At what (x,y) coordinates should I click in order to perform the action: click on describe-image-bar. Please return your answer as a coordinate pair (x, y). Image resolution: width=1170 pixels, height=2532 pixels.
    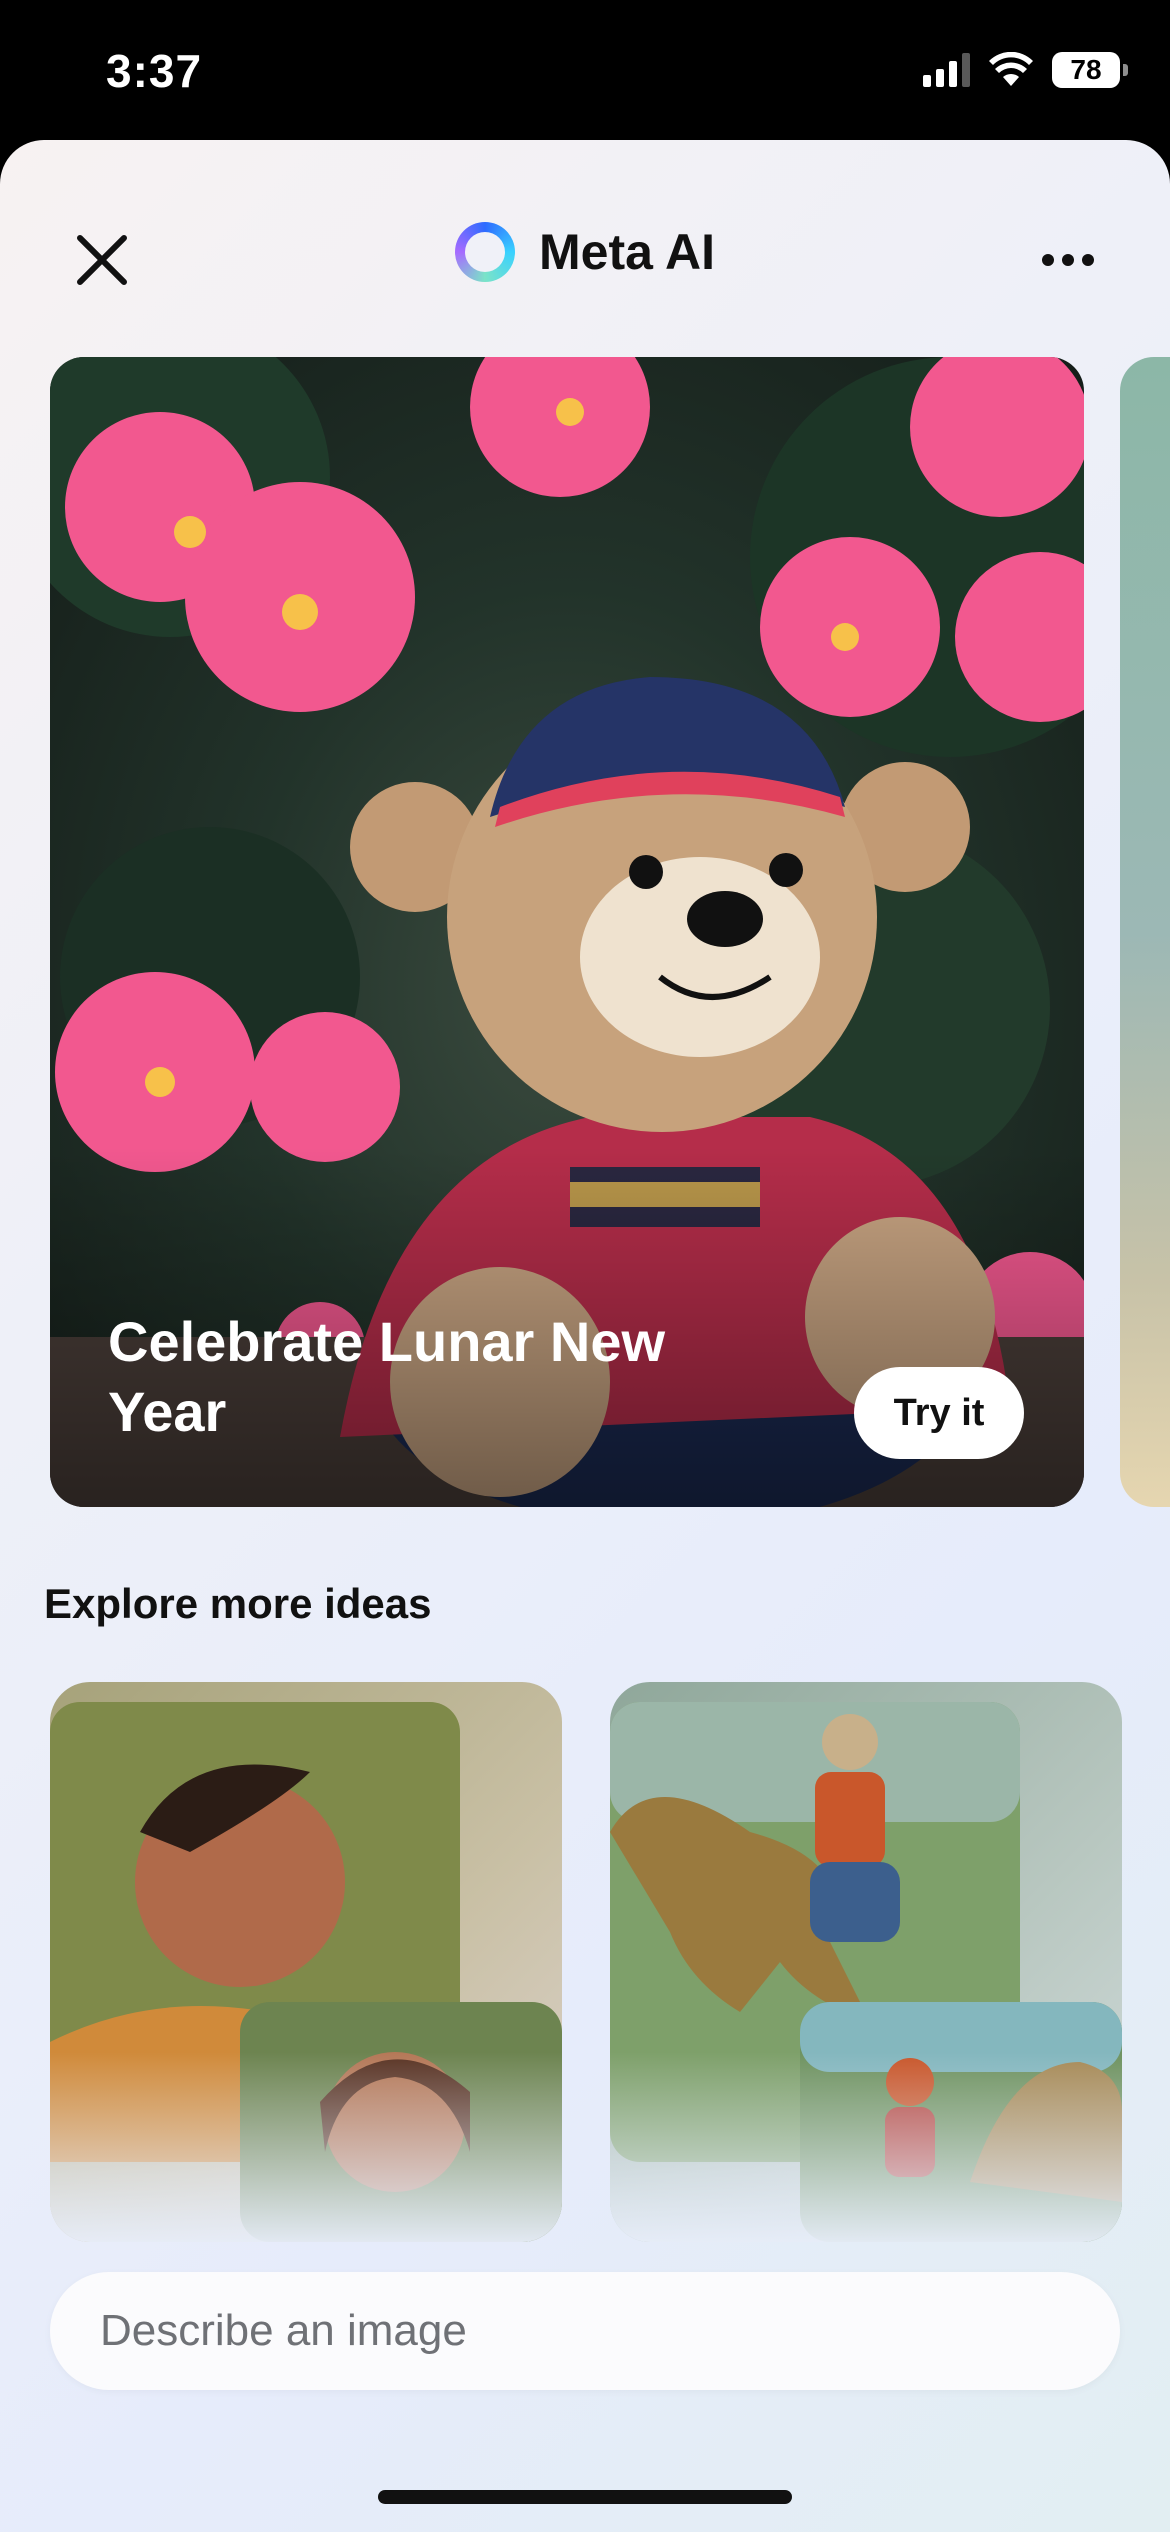
    Looking at the image, I should click on (585, 2331).